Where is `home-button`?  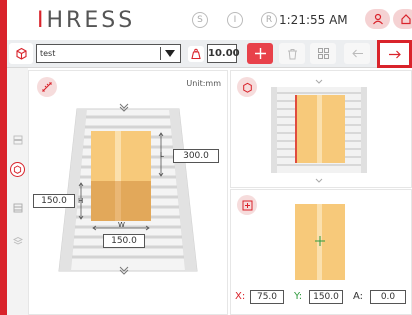
home-button is located at coordinates (402, 19).